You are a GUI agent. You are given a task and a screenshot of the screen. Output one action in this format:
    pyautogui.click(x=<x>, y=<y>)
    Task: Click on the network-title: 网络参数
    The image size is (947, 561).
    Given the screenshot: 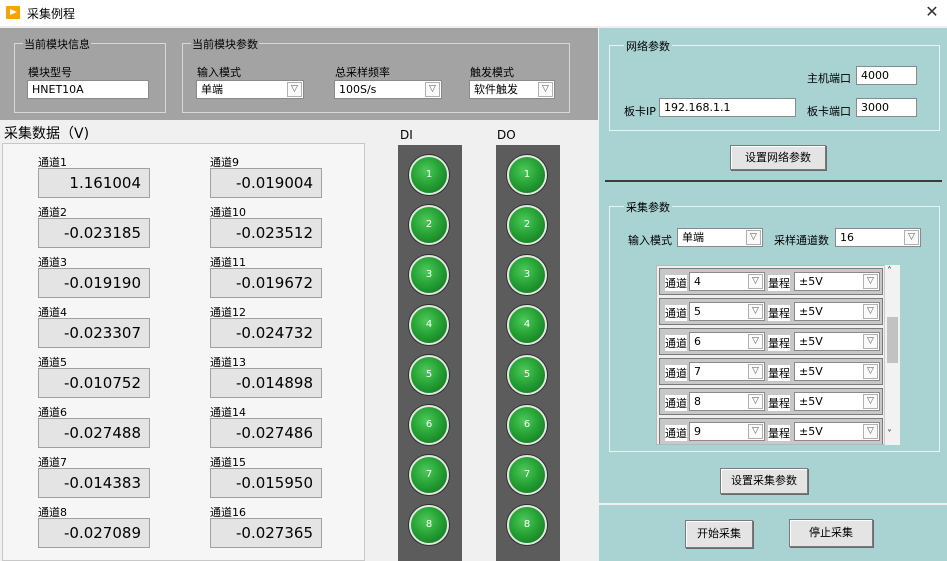 What is the action you would take?
    pyautogui.click(x=648, y=46)
    